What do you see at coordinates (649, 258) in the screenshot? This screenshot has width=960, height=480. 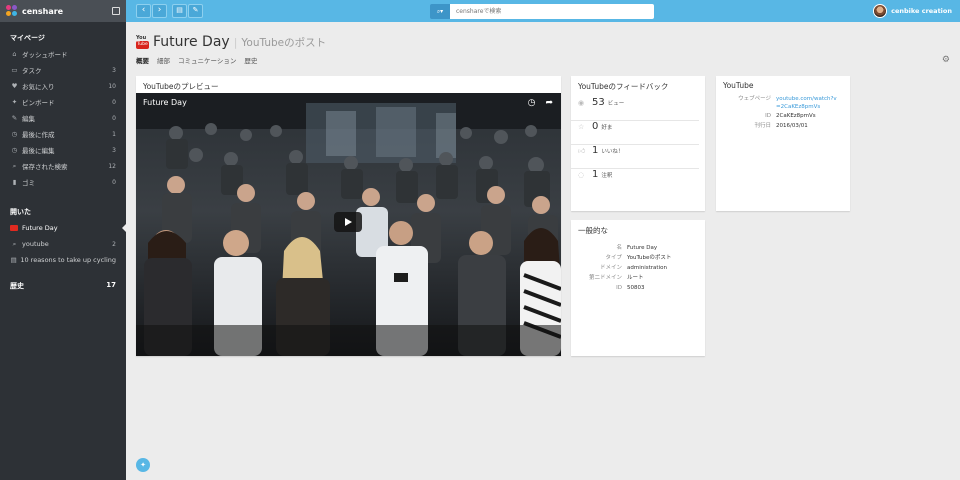 I see `field-value: YouTubeのポスト` at bounding box center [649, 258].